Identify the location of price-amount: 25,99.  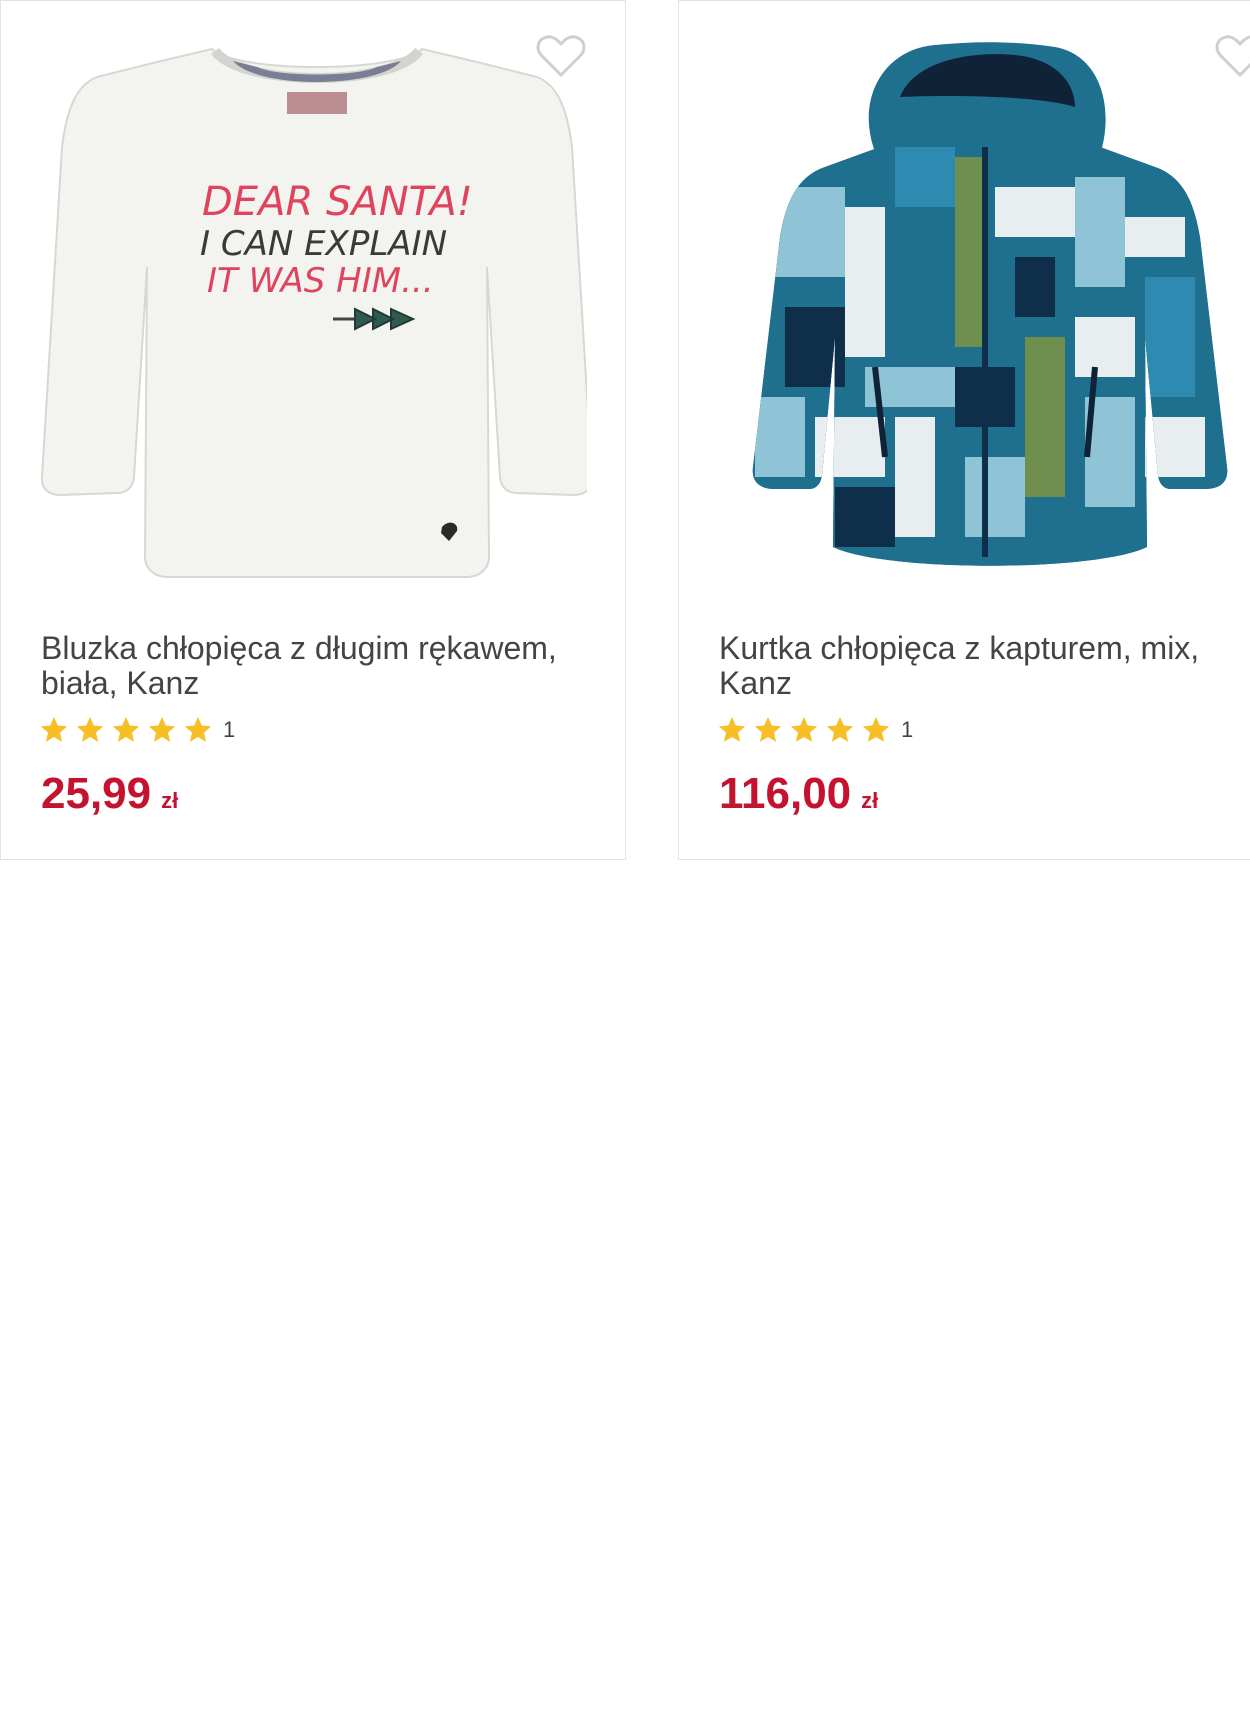
(96, 793).